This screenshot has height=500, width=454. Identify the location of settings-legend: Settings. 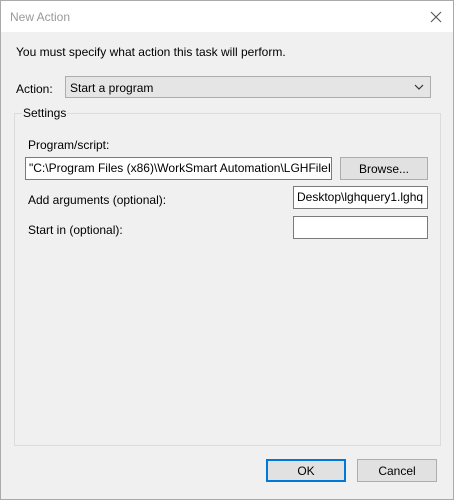
(45, 113).